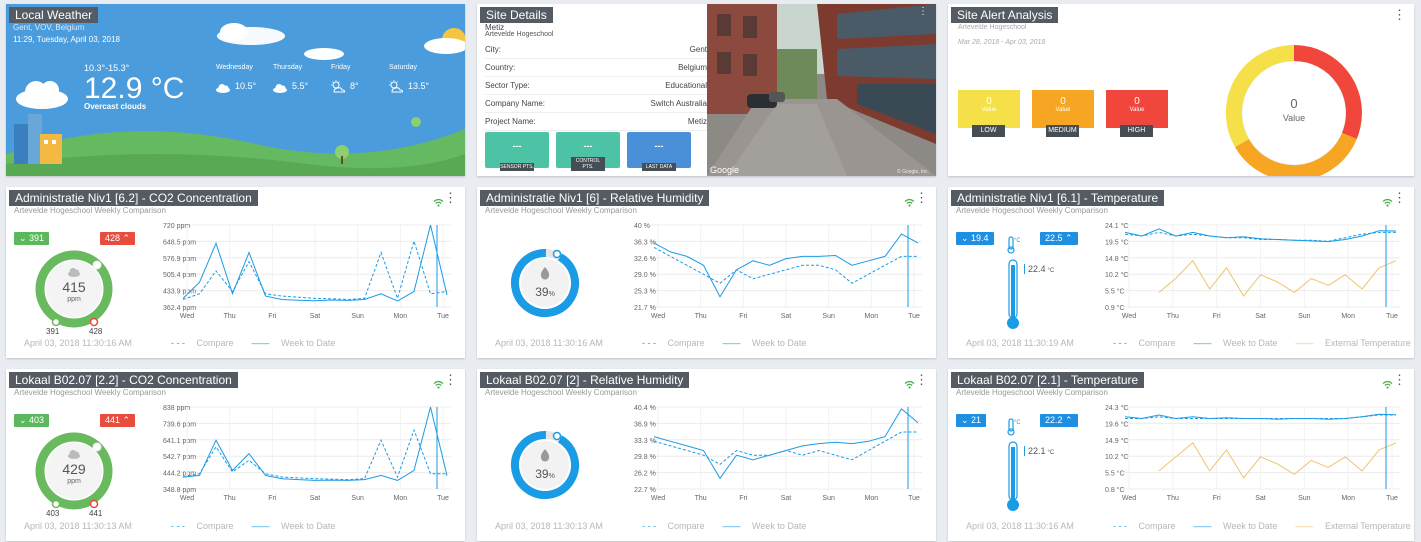 Image resolution: width=1421 pixels, height=542 pixels. I want to click on alert-level-label: MEDIUM, so click(1062, 131).